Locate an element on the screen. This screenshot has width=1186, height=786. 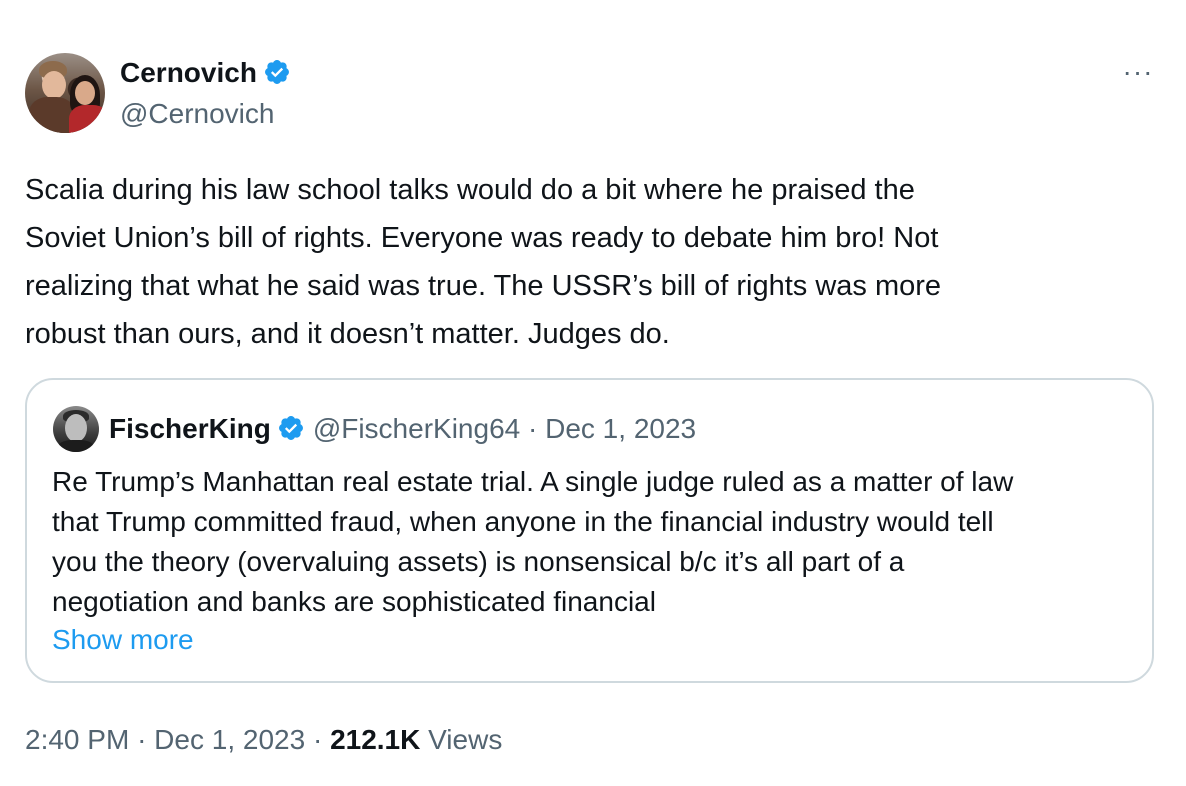
quoted-tweet-header: FischerKing @FischerKing64 · Dec 1, 2023 is located at coordinates (402, 429).